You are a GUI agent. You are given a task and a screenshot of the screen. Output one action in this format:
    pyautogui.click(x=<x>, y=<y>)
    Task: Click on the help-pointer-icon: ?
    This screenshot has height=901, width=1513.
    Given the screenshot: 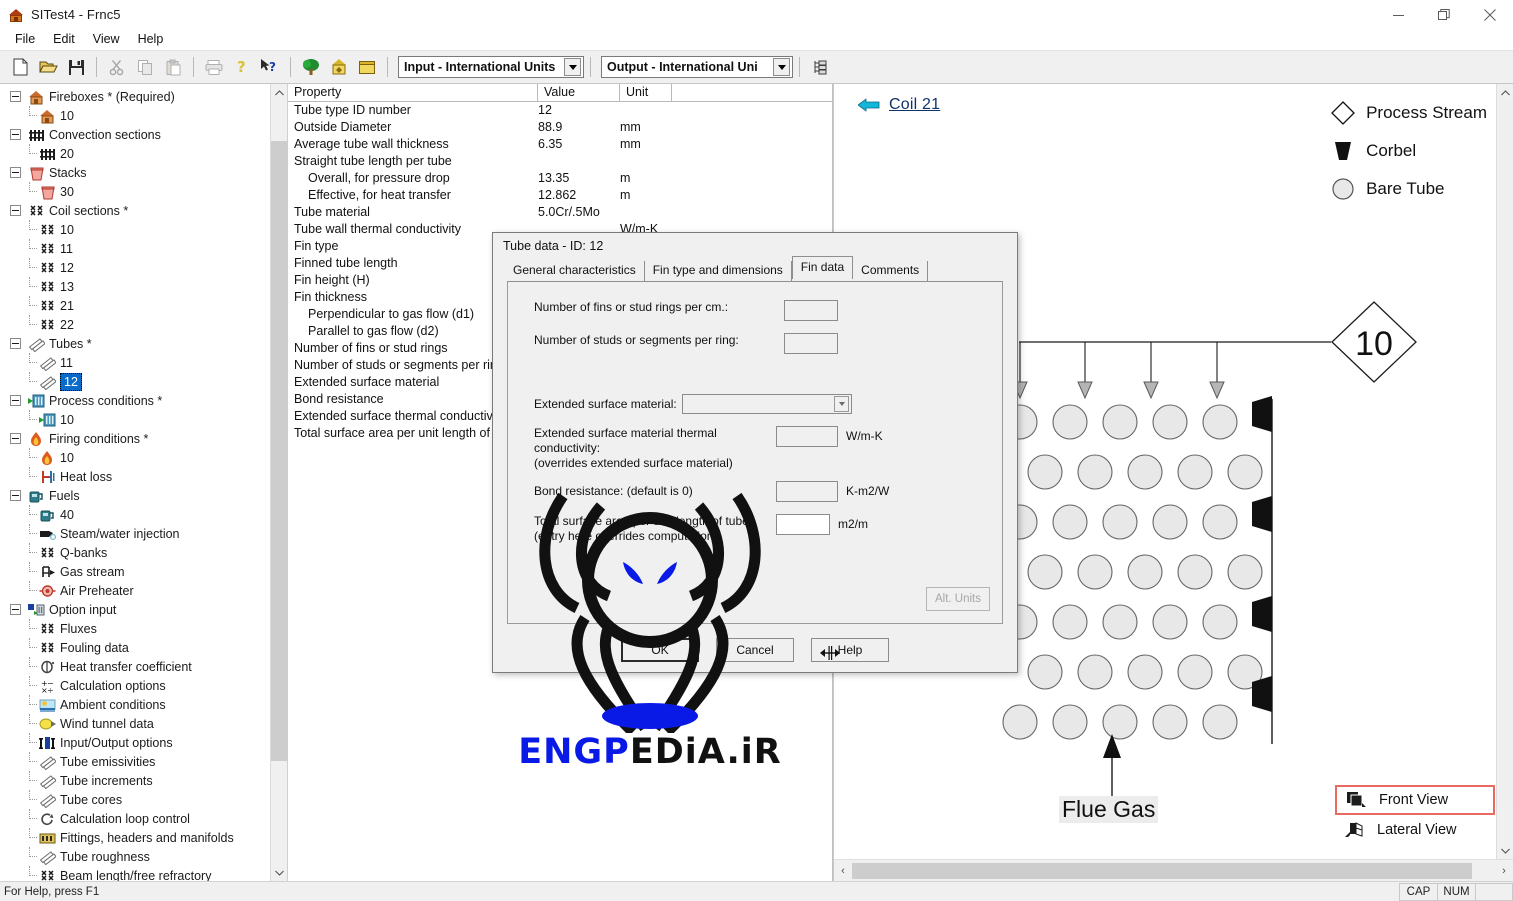 What is the action you would take?
    pyautogui.click(x=270, y=67)
    